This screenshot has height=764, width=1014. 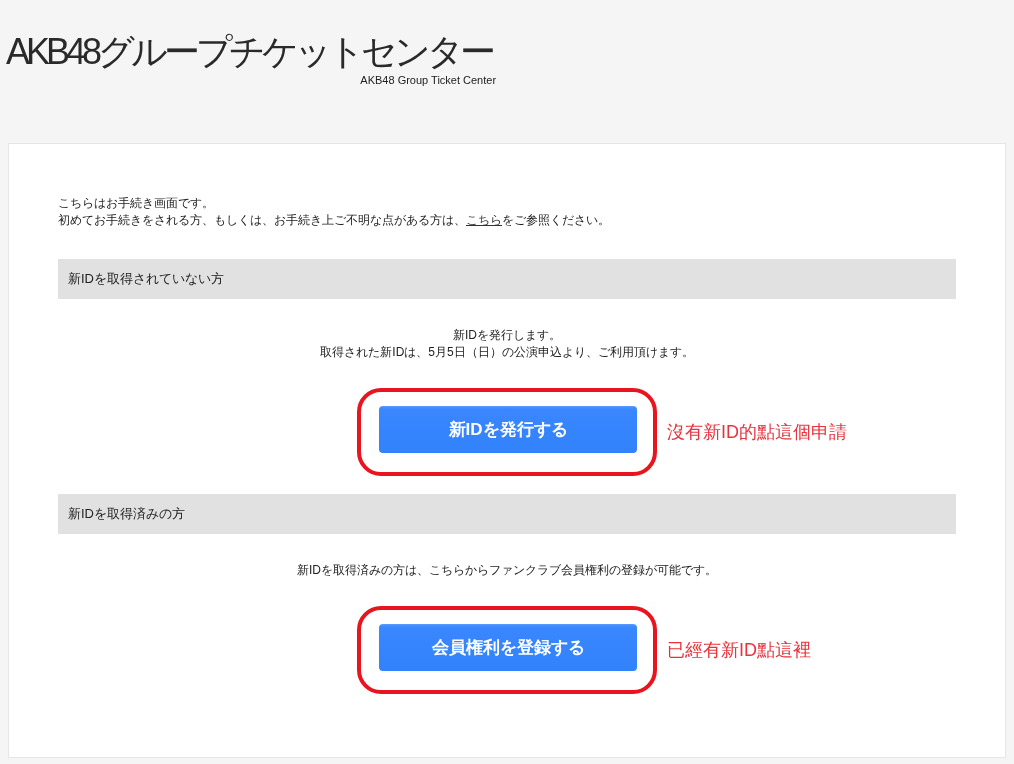 I want to click on logo-subtitle: AKB48 Group Ticket Center, so click(x=428, y=80).